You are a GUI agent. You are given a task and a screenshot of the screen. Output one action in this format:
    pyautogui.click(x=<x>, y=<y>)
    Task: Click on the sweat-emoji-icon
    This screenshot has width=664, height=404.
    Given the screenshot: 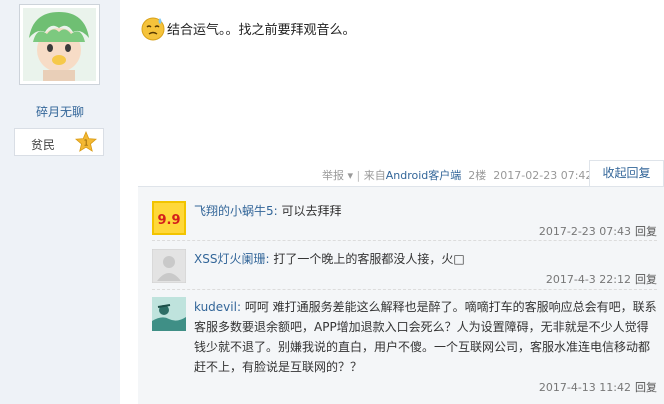 What is the action you would take?
    pyautogui.click(x=153, y=28)
    